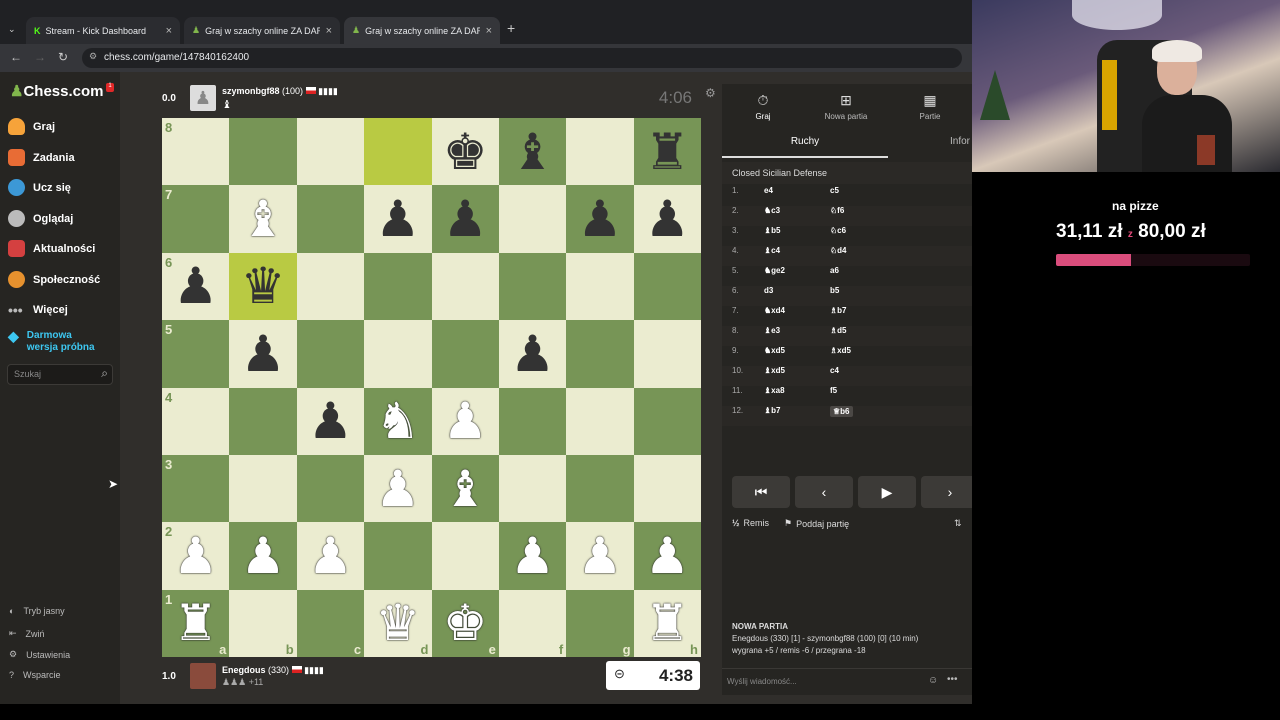 This screenshot has width=1280, height=720. Describe the element at coordinates (824, 492) in the screenshot. I see `previous-move-button: ‹` at that location.